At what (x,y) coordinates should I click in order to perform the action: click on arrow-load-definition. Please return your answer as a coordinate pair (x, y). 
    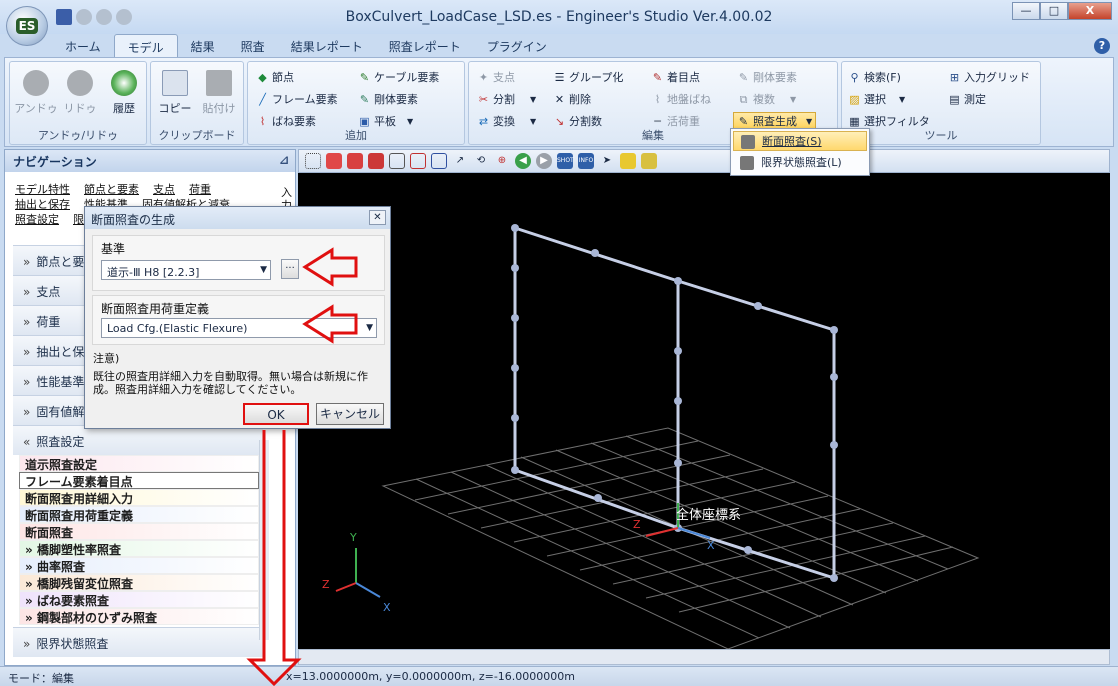
    Looking at the image, I should click on (330, 324).